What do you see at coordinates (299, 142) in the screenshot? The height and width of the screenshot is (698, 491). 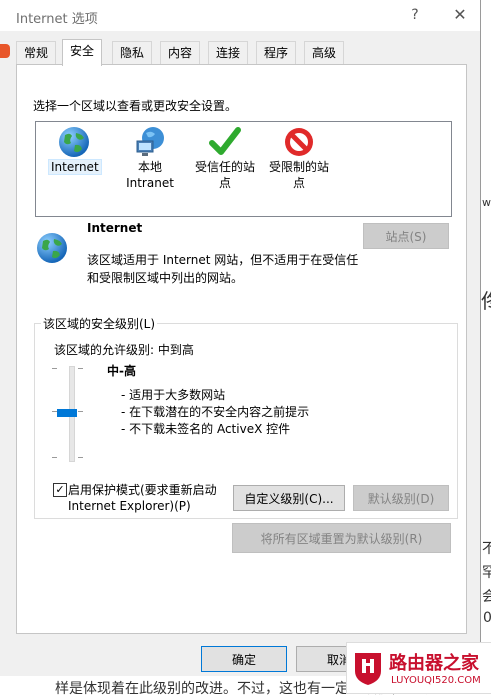 I see `restricted-icon` at bounding box center [299, 142].